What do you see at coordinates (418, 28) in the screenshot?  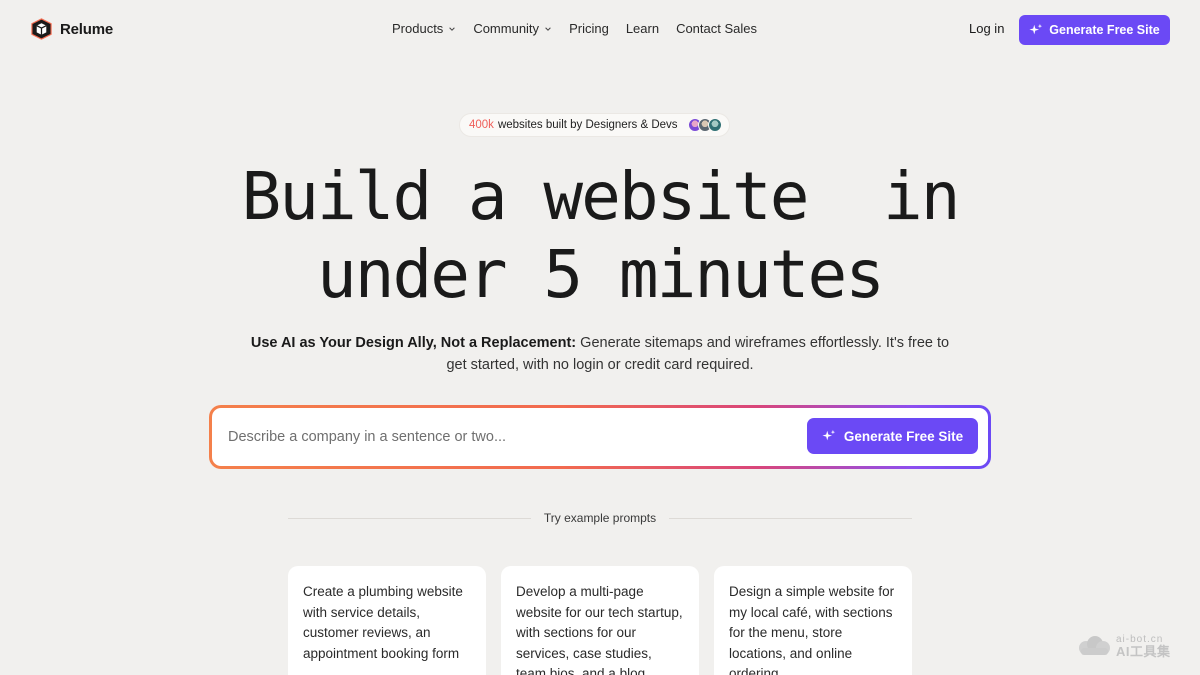 I see `nav-products-label: Products` at bounding box center [418, 28].